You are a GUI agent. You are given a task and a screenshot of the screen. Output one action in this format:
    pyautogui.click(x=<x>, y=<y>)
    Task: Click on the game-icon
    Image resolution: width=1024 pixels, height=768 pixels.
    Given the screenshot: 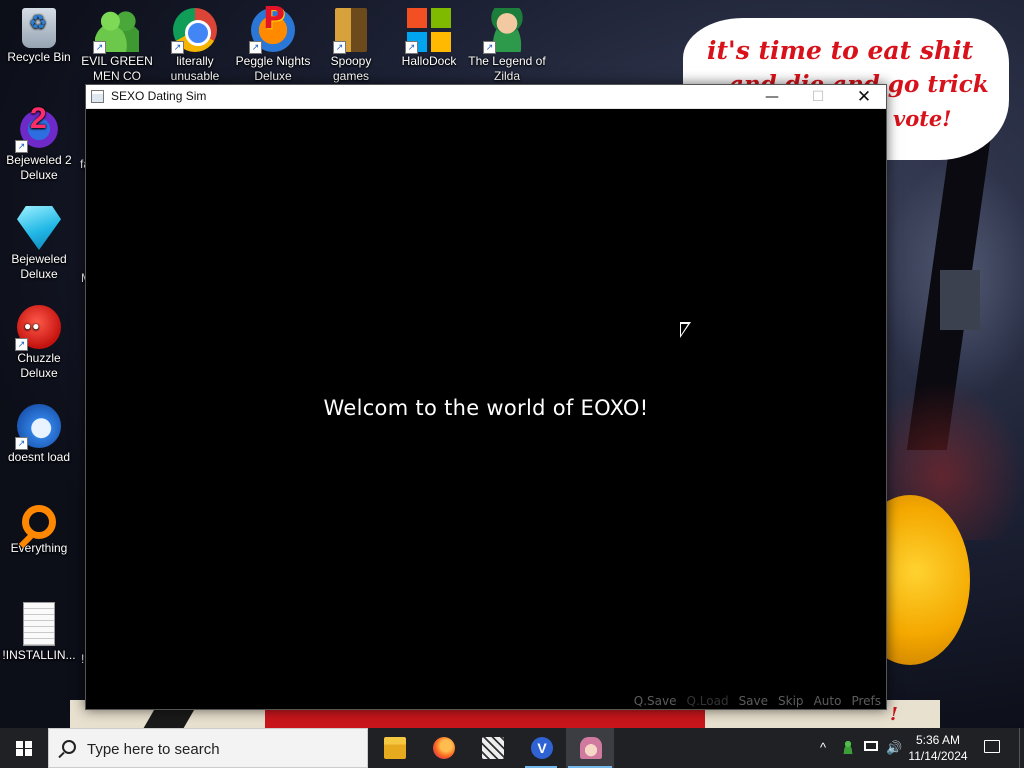 What is the action you would take?
    pyautogui.click(x=493, y=748)
    